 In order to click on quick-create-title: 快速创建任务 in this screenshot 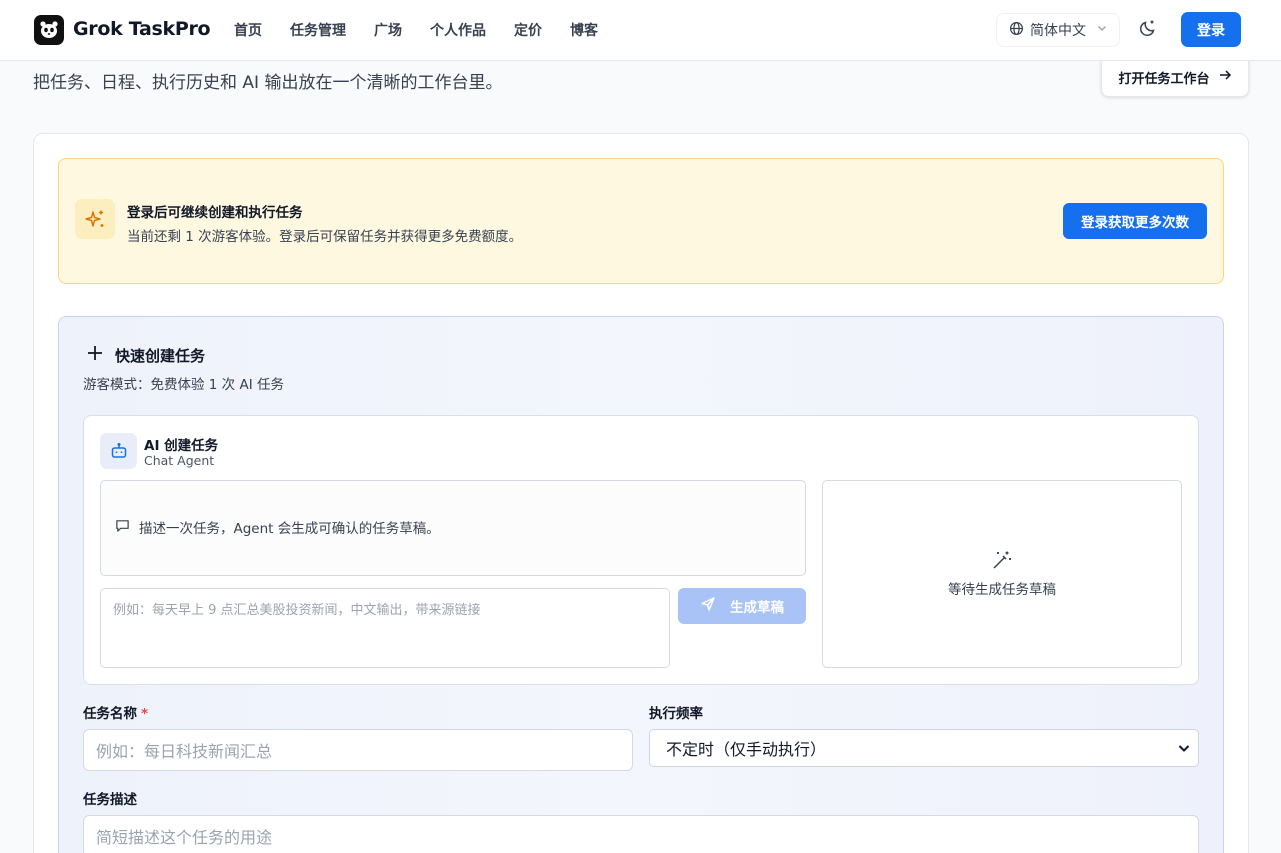, I will do `click(160, 355)`.